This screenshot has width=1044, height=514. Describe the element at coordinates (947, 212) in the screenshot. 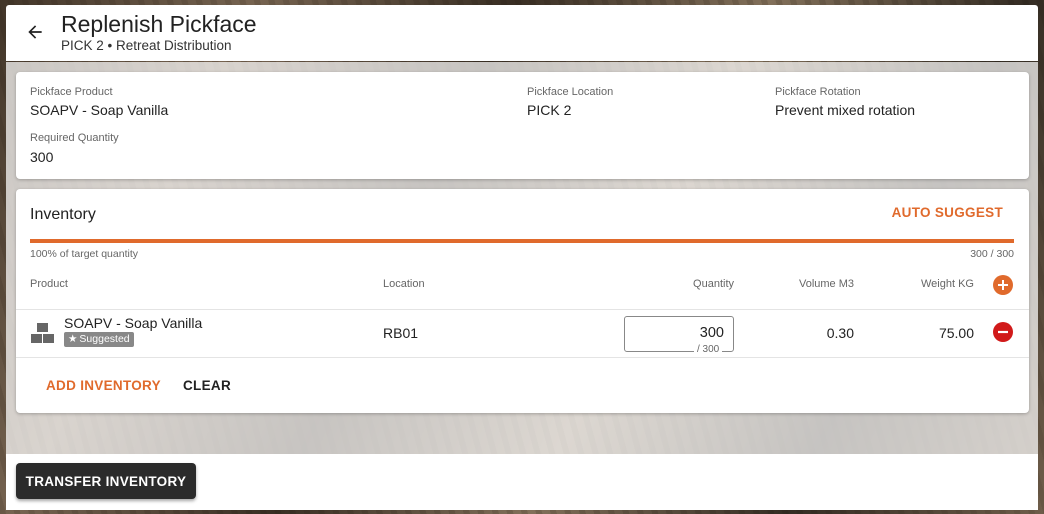

I see `auto-suggest-button: AUTO SUGGEST` at that location.